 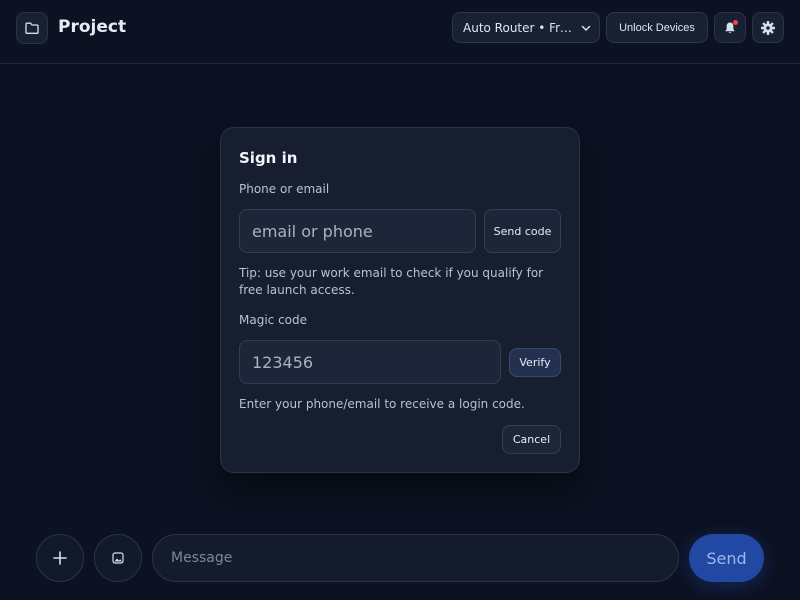 I want to click on notifications-button, so click(x=730, y=27).